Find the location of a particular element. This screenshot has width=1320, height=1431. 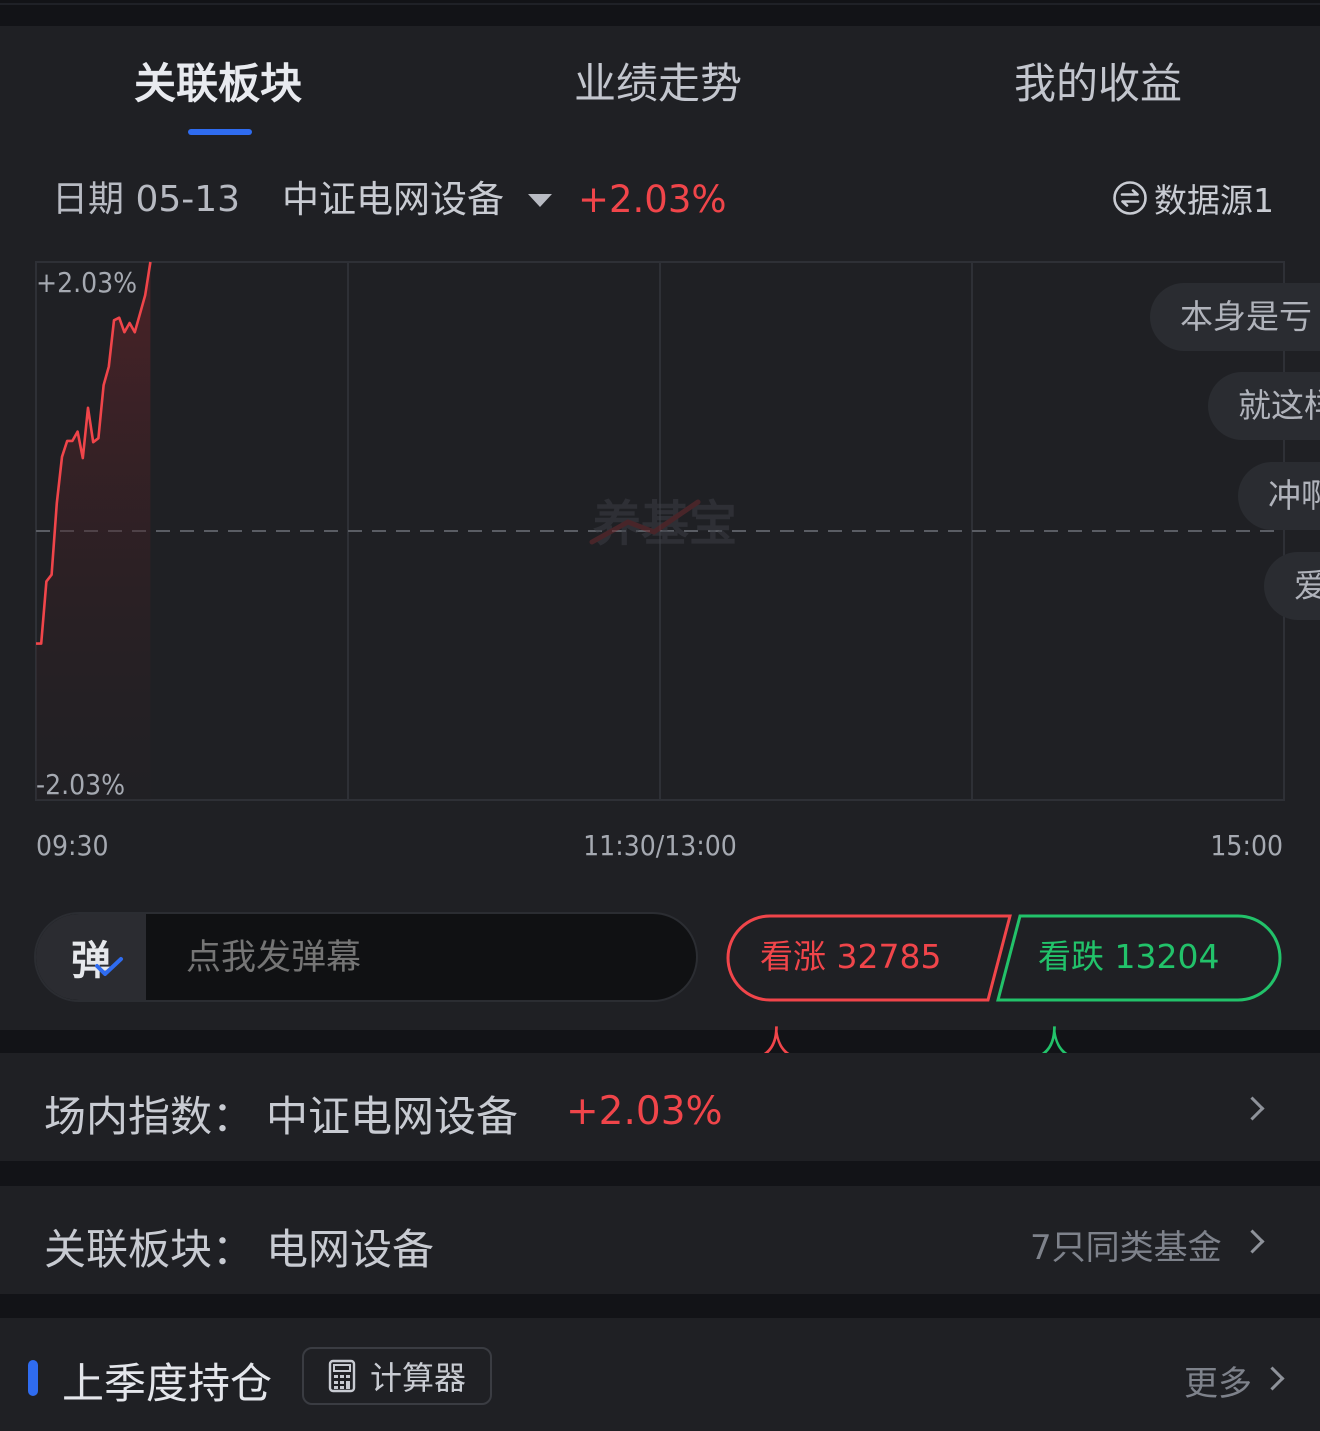

data-source-button: 数据源1 is located at coordinates (1193, 198).